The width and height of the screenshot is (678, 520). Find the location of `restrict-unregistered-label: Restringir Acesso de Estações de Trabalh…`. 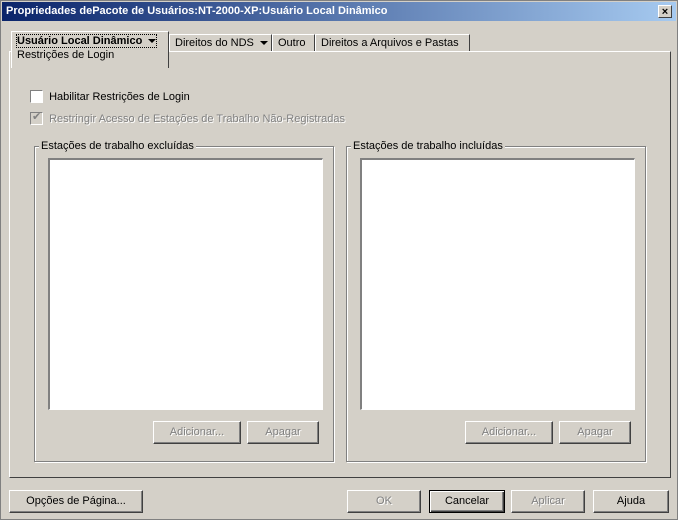

restrict-unregistered-label: Restringir Acesso de Estações de Trabalh… is located at coordinates (197, 118).